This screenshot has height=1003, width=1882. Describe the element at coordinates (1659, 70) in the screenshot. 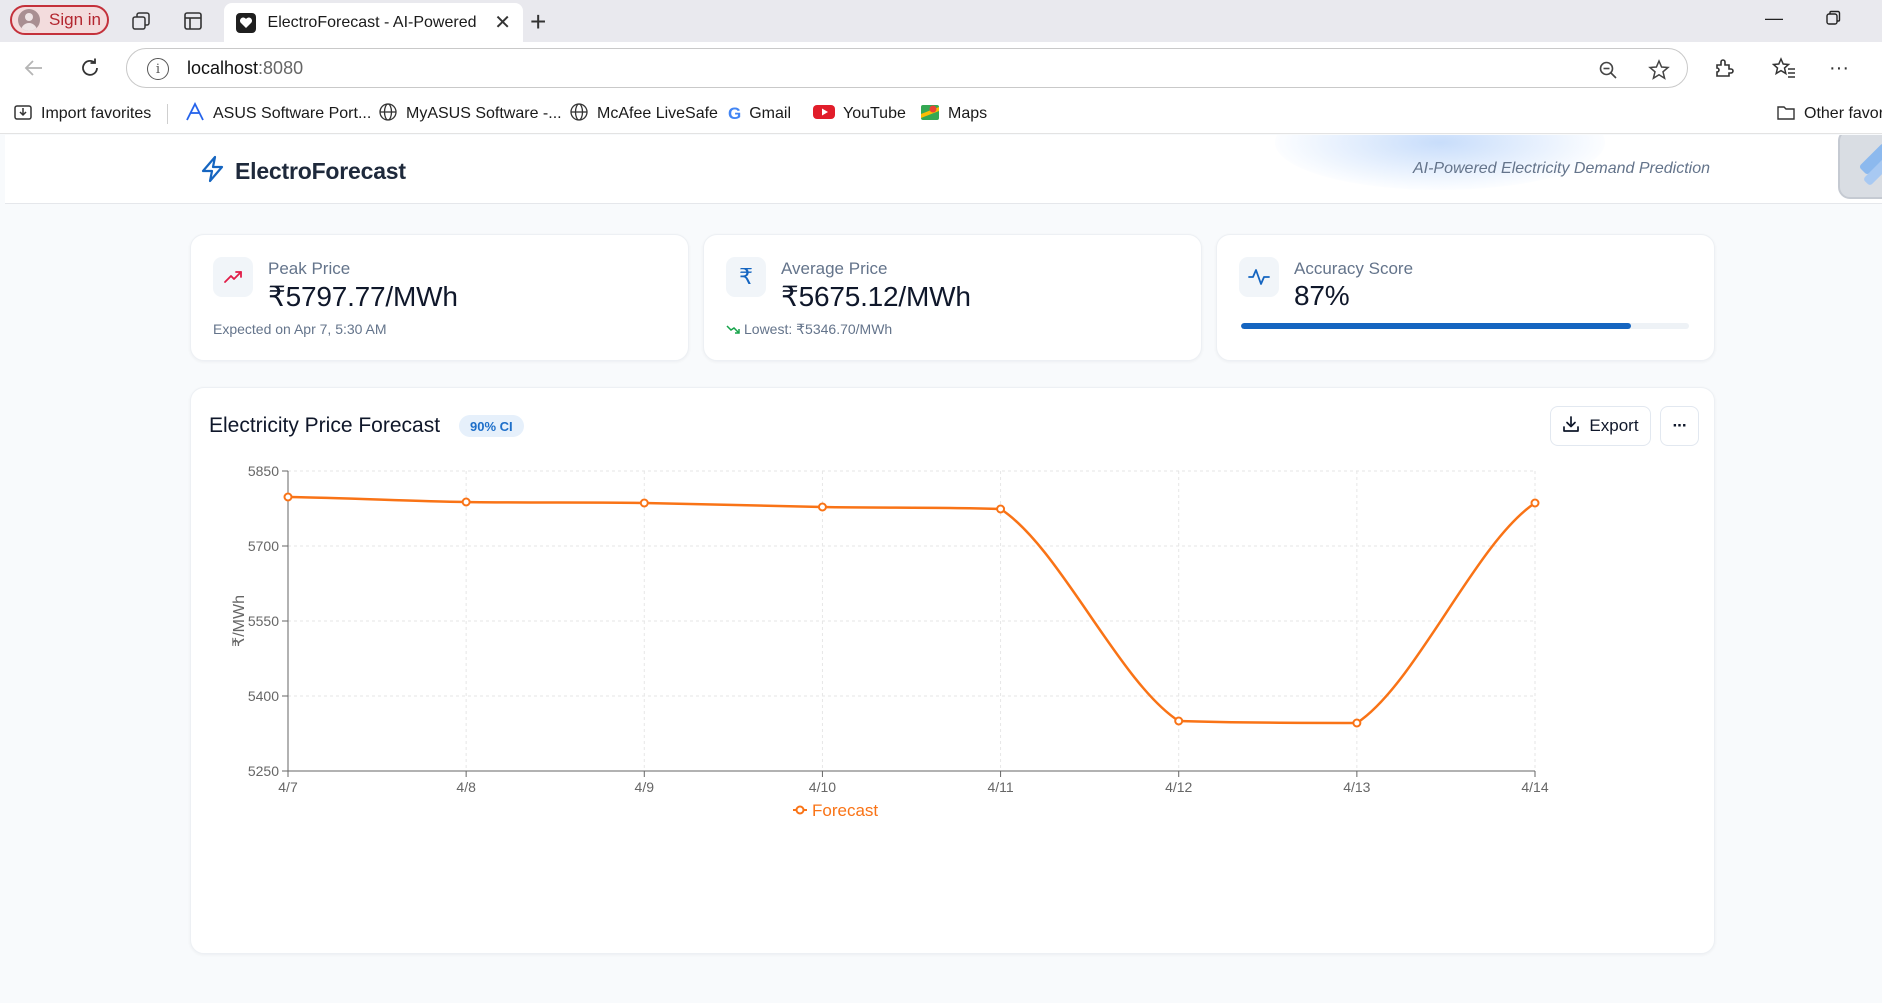

I see `favorite-star-icon` at that location.